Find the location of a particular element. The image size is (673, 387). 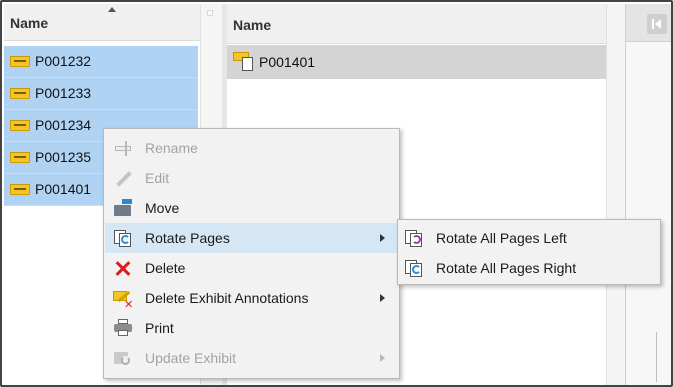

list-item-label: P001234 is located at coordinates (63, 125).